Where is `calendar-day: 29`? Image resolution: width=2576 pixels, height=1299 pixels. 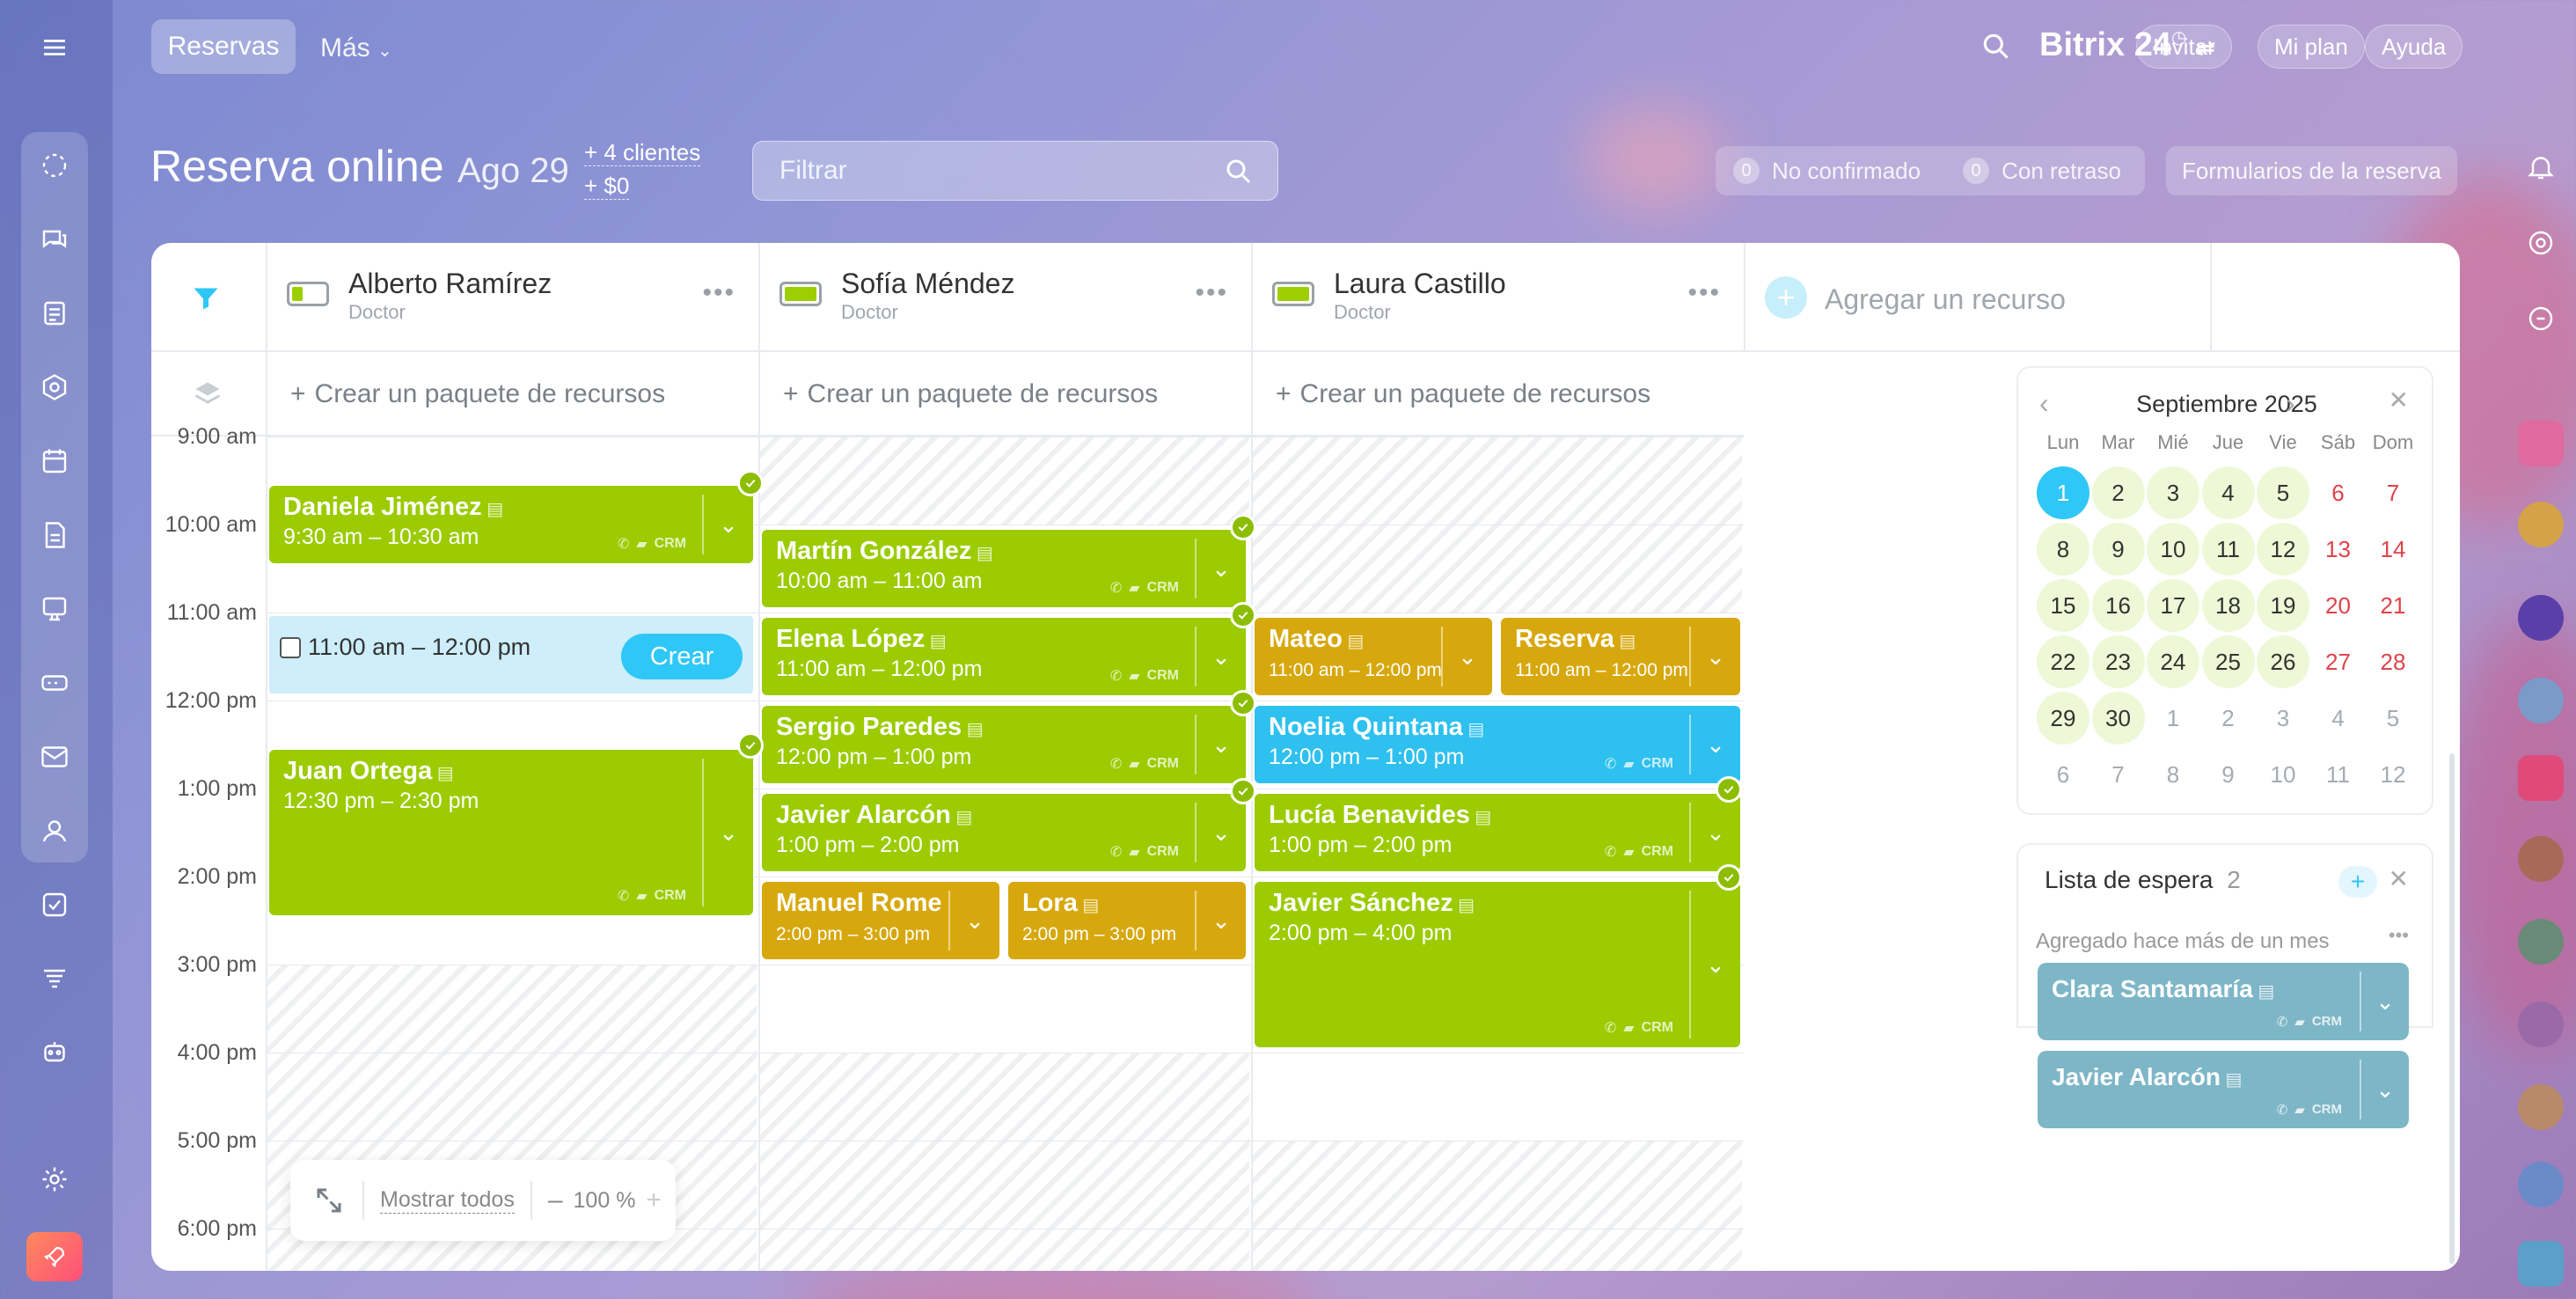
calendar-day: 29 is located at coordinates (2063, 718).